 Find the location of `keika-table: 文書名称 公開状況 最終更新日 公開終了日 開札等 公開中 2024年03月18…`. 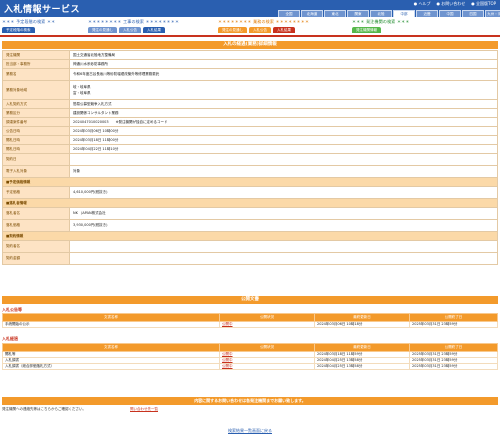

keika-table: 文書名称 公開状況 最終更新日 公開終了日 開札等 公開中 2024年03月18… is located at coordinates (250, 356).